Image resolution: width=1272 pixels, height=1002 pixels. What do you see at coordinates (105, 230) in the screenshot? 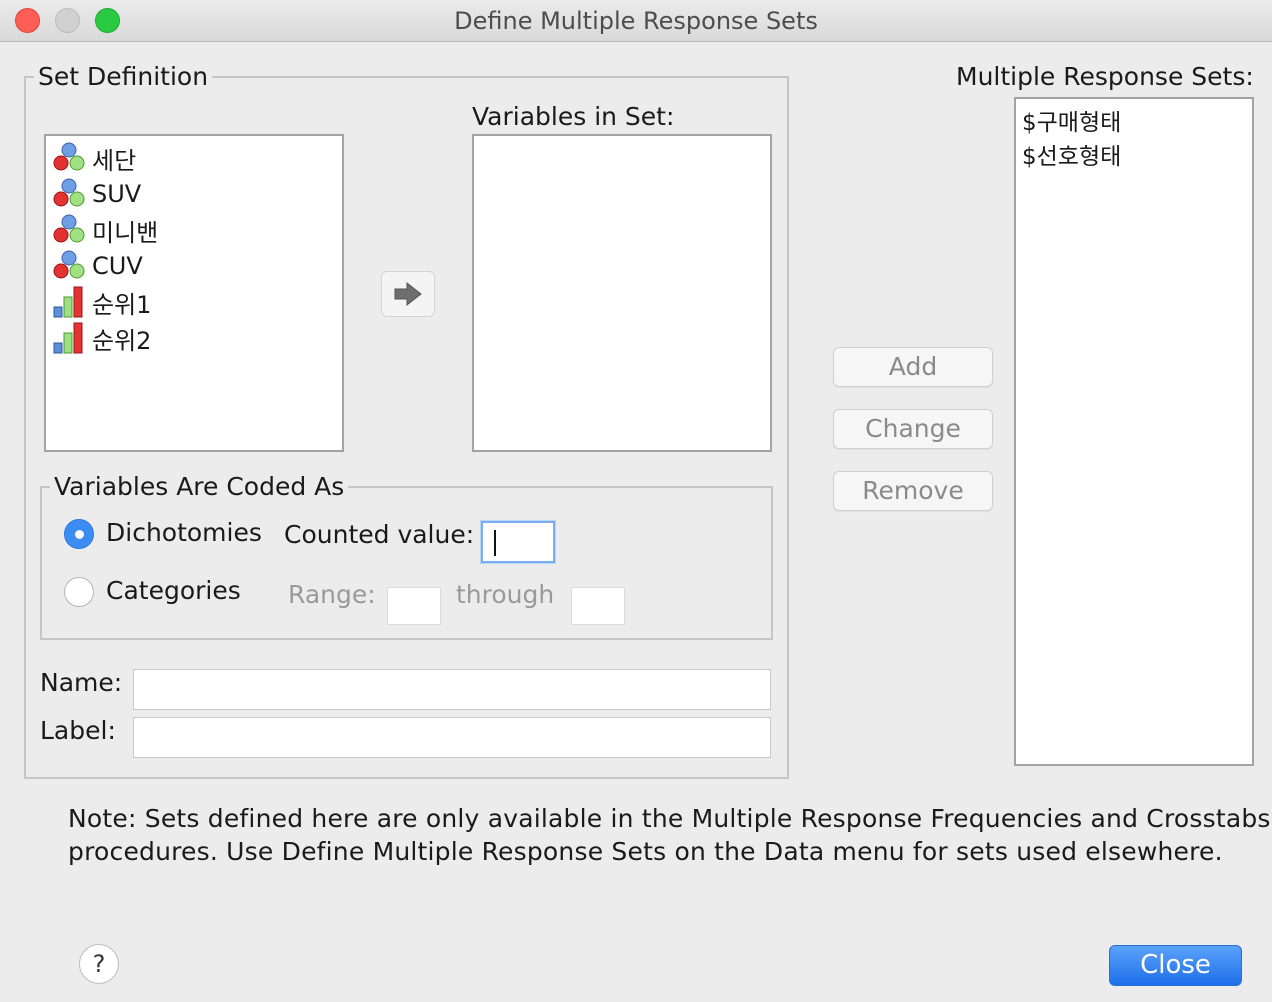
I see `list-item: 미니밴` at bounding box center [105, 230].